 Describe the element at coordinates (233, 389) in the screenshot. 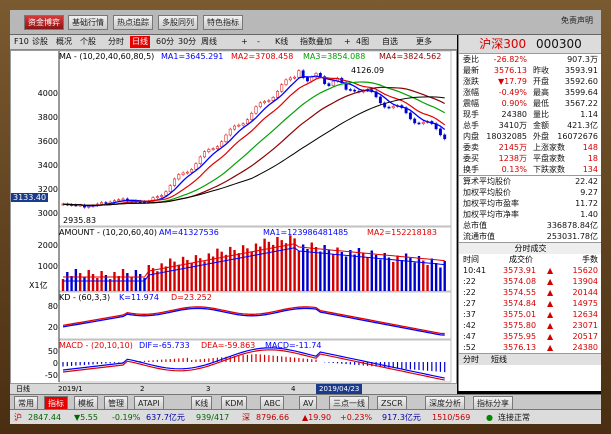

I see `date-axis-strip: 日线 2019/1 2 3 4 2019/04/23` at that location.